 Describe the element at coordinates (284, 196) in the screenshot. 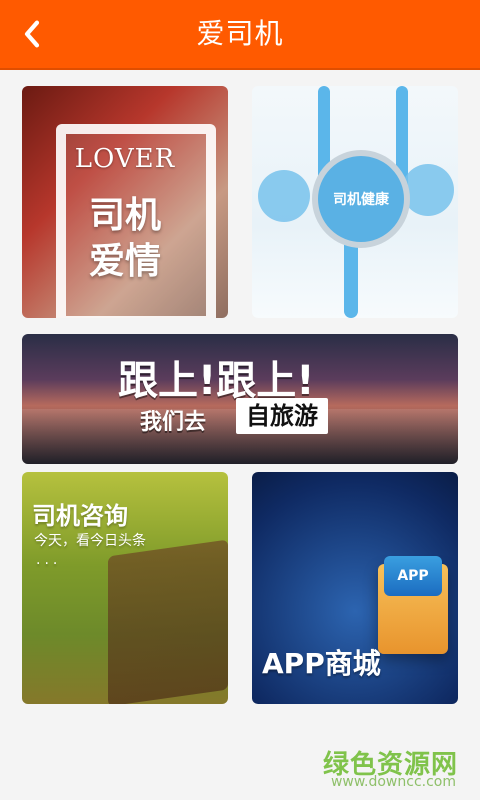

I see `pill-icon` at that location.